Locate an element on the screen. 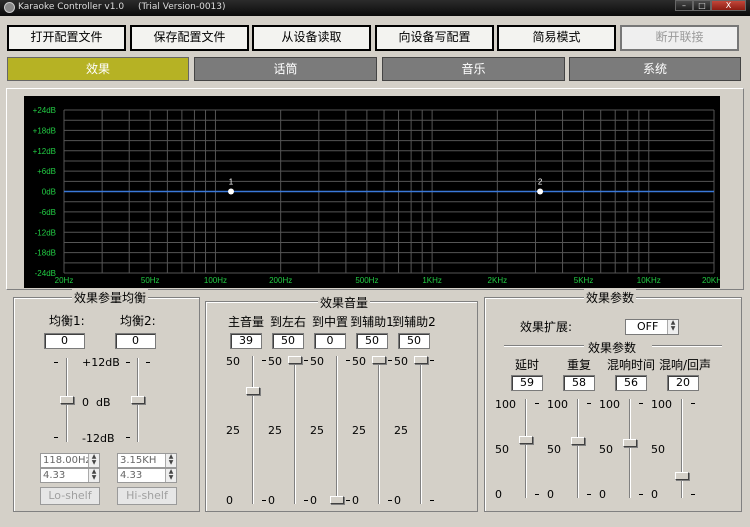 The height and width of the screenshot is (527, 750). write-device-button: 向设备写配置 is located at coordinates (434, 38).